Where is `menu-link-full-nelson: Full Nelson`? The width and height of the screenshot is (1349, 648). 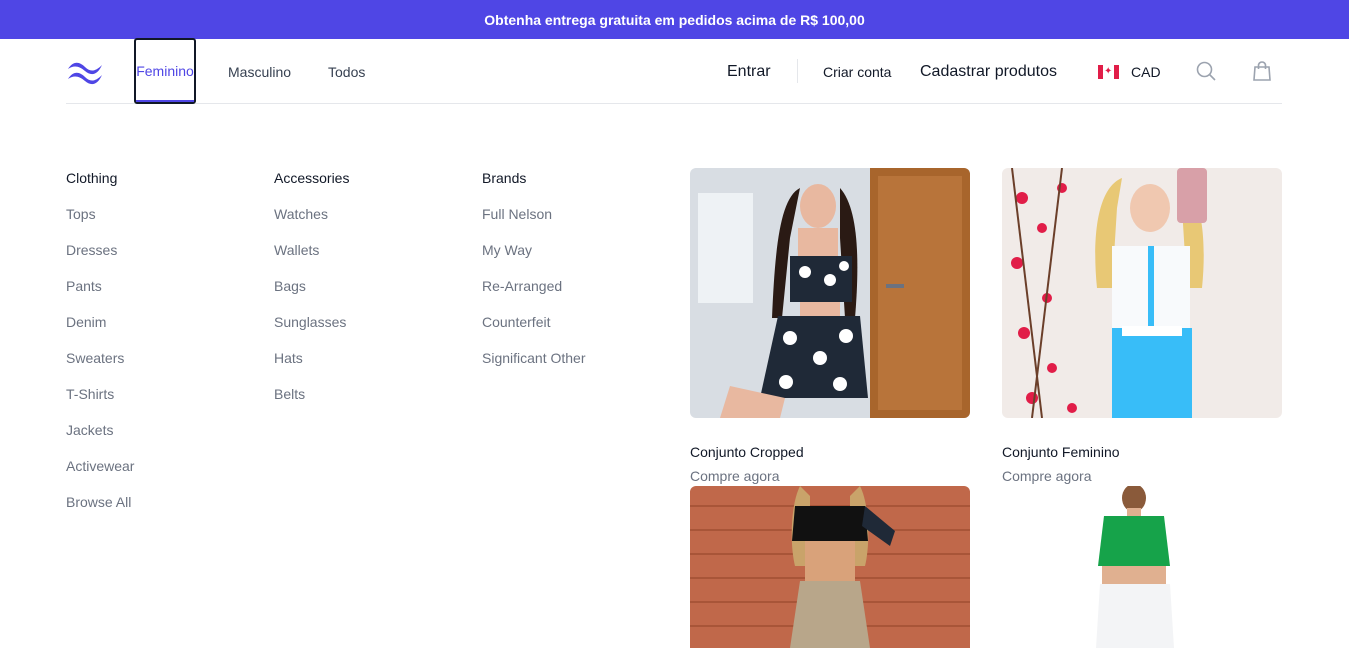
menu-link-full-nelson: Full Nelson is located at coordinates (517, 214).